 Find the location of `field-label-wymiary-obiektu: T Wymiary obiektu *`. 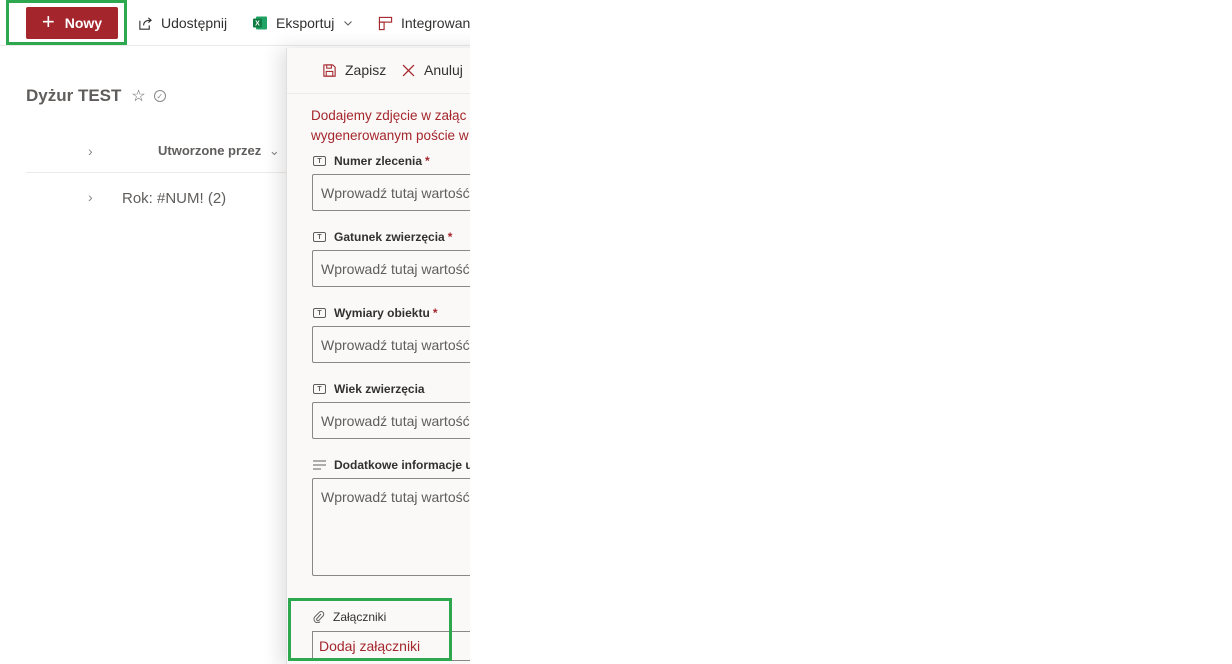

field-label-wymiary-obiektu: T Wymiary obiektu * is located at coordinates (375, 313).